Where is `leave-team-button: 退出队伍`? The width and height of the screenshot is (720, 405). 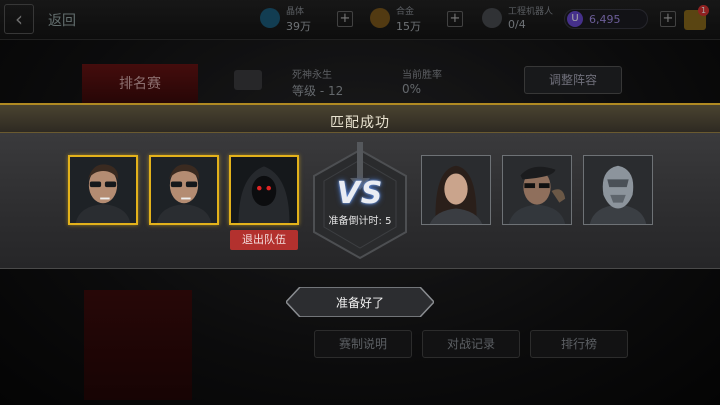
leave-team-button: 退出队伍 is located at coordinates (264, 240).